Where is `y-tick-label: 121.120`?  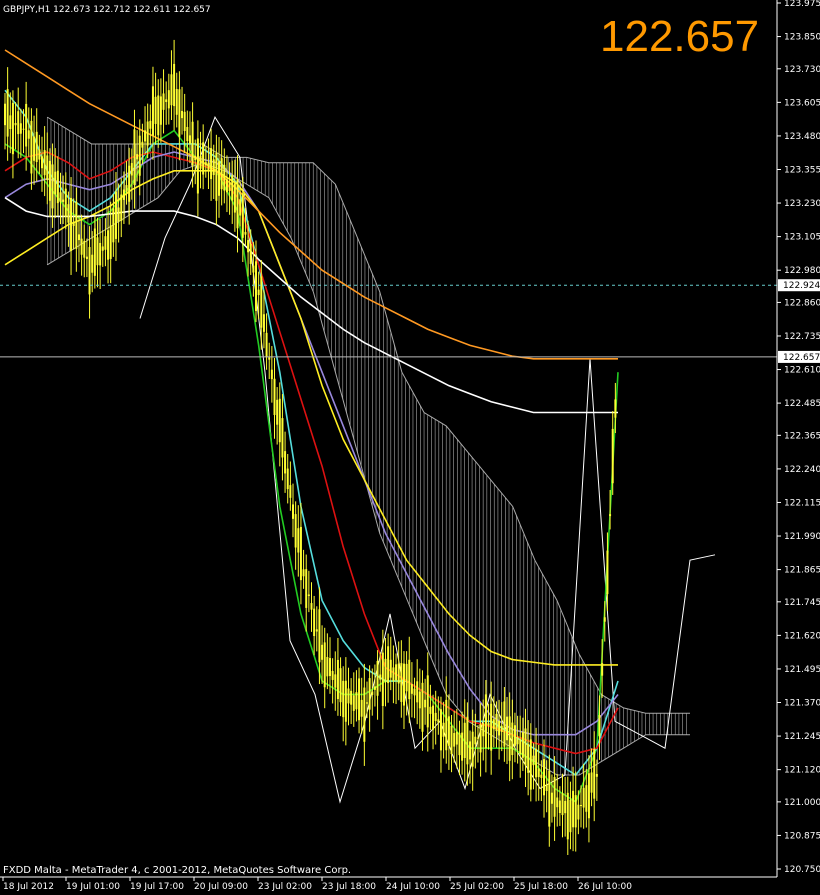
y-tick-label: 121.120 is located at coordinates (802, 771).